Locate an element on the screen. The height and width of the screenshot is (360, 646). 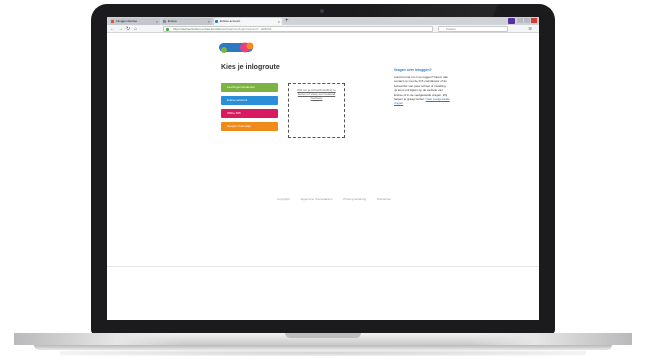
login-option-entree-account: Entree-account is located at coordinates (249, 100).